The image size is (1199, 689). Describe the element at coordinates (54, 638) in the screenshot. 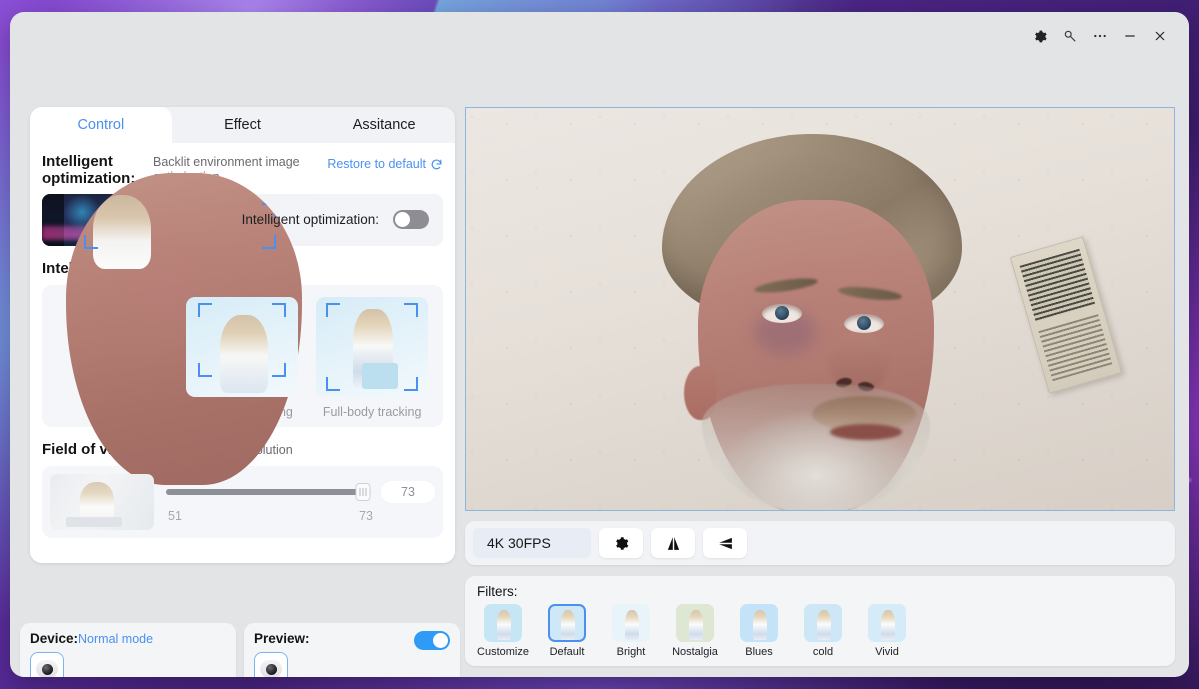

I see `device-title: Device:` at that location.